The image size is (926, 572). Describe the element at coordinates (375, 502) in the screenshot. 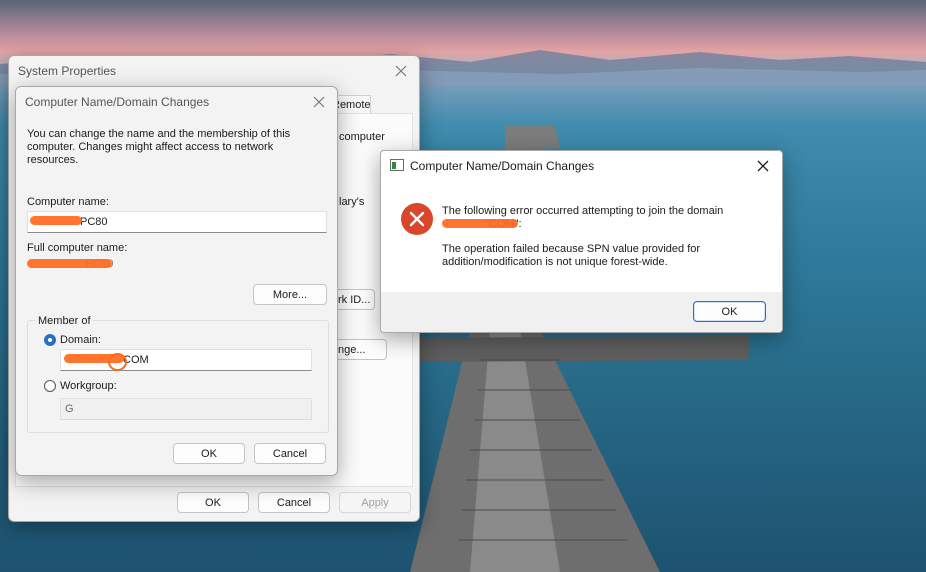

I see `system-properties-apply-button: Apply` at that location.